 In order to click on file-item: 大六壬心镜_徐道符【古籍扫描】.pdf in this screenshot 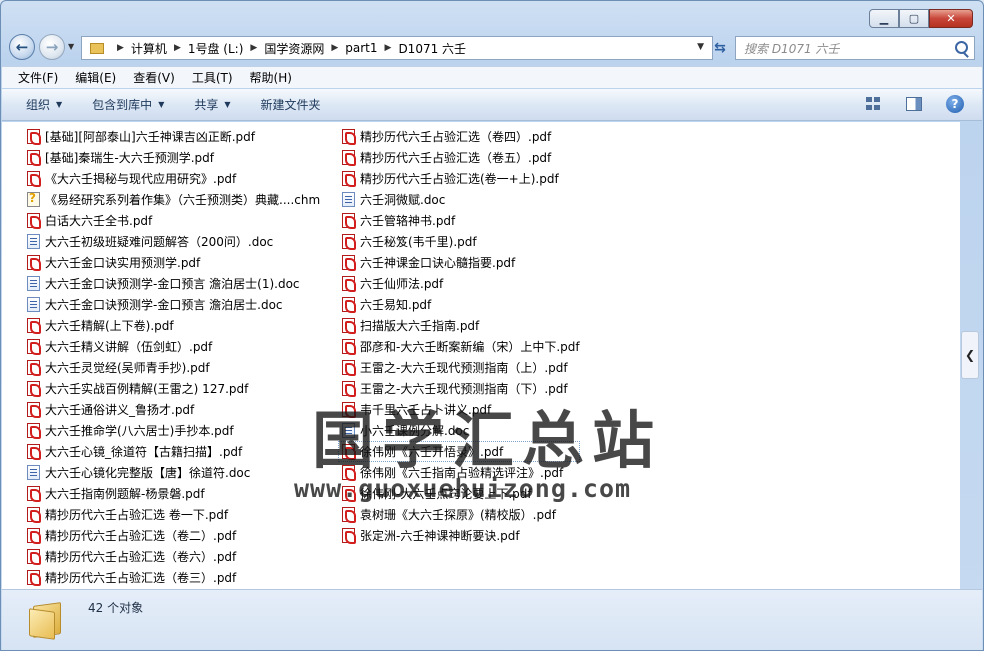, I will do `click(173, 451)`.